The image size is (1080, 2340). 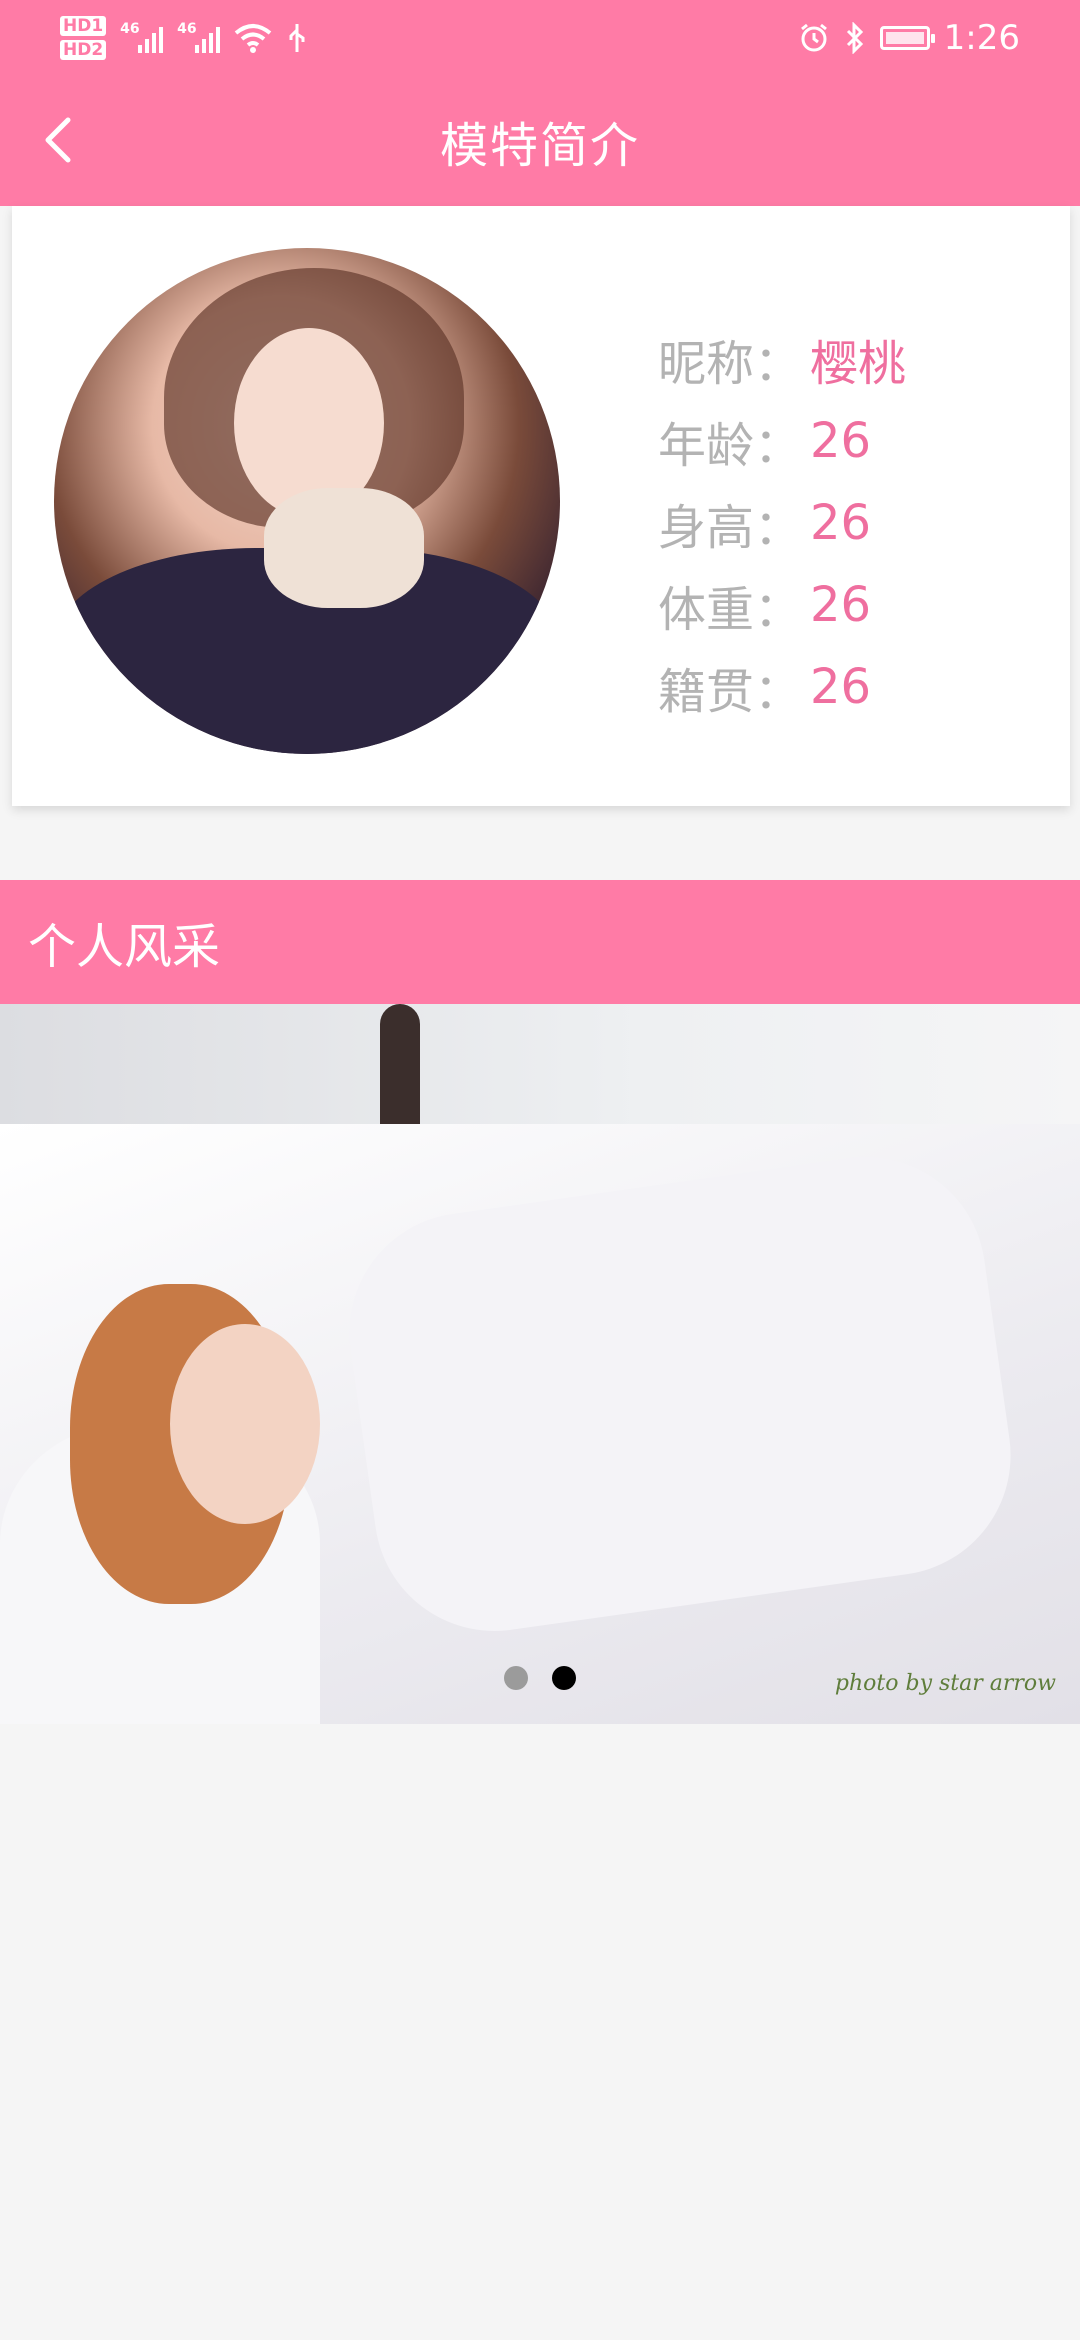 What do you see at coordinates (858, 364) in the screenshot?
I see `nickname-value: 樱桃` at bounding box center [858, 364].